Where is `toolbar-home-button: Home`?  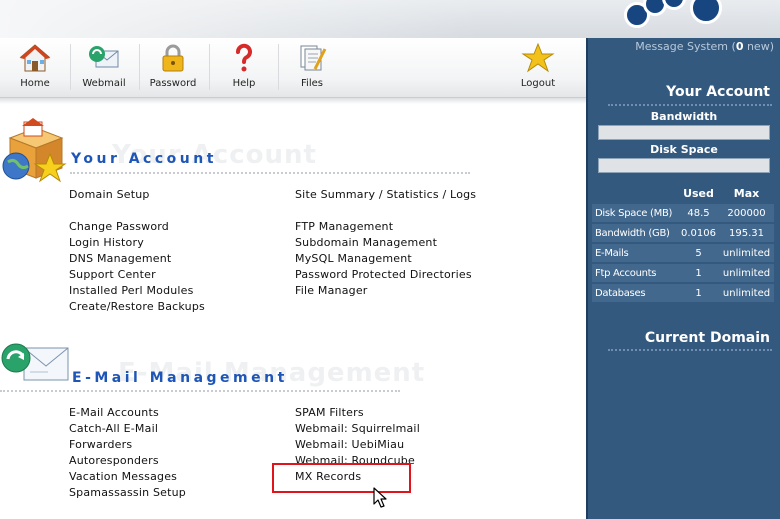
toolbar-home-button: Home is located at coordinates (35, 68).